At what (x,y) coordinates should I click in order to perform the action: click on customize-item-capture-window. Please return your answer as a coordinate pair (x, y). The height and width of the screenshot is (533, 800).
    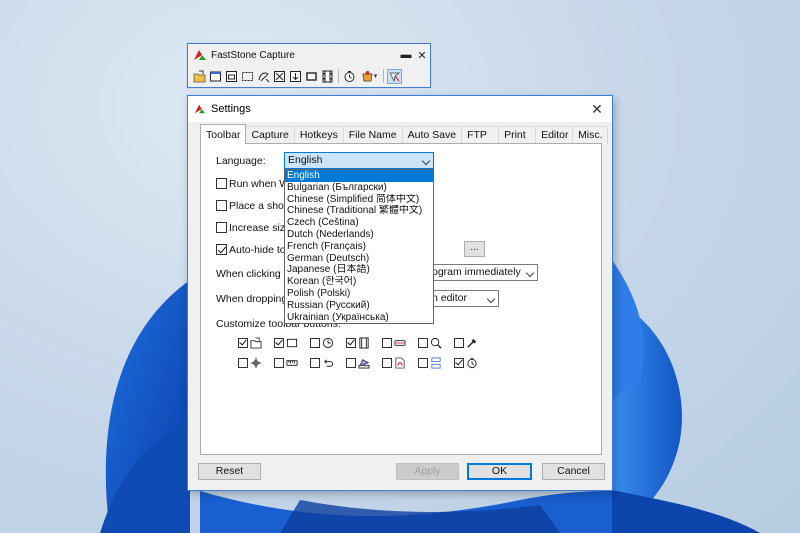
    Looking at the image, I should click on (286, 343).